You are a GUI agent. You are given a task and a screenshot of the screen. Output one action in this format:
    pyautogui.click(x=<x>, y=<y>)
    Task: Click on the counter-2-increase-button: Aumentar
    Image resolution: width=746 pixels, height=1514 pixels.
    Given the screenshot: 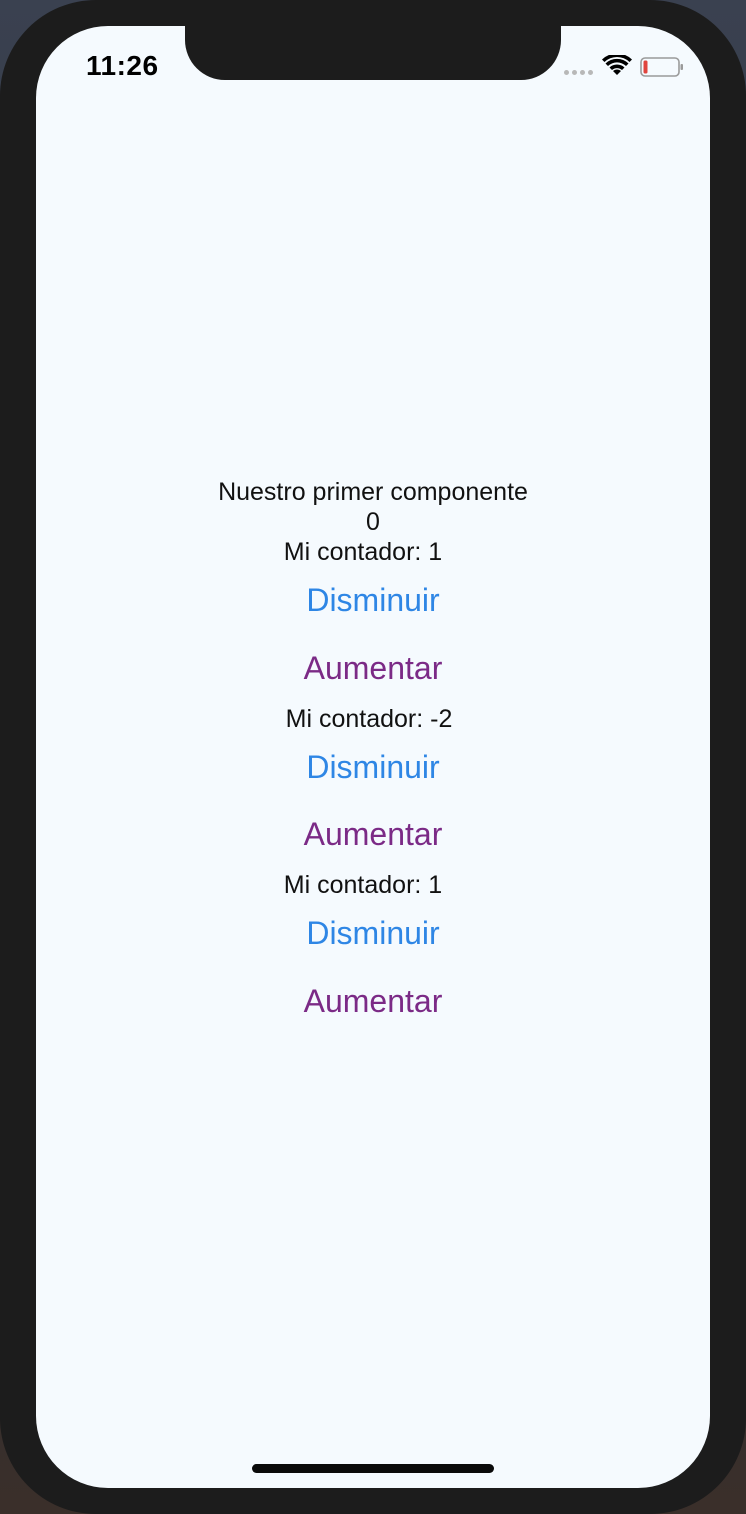 What is the action you would take?
    pyautogui.click(x=373, y=834)
    